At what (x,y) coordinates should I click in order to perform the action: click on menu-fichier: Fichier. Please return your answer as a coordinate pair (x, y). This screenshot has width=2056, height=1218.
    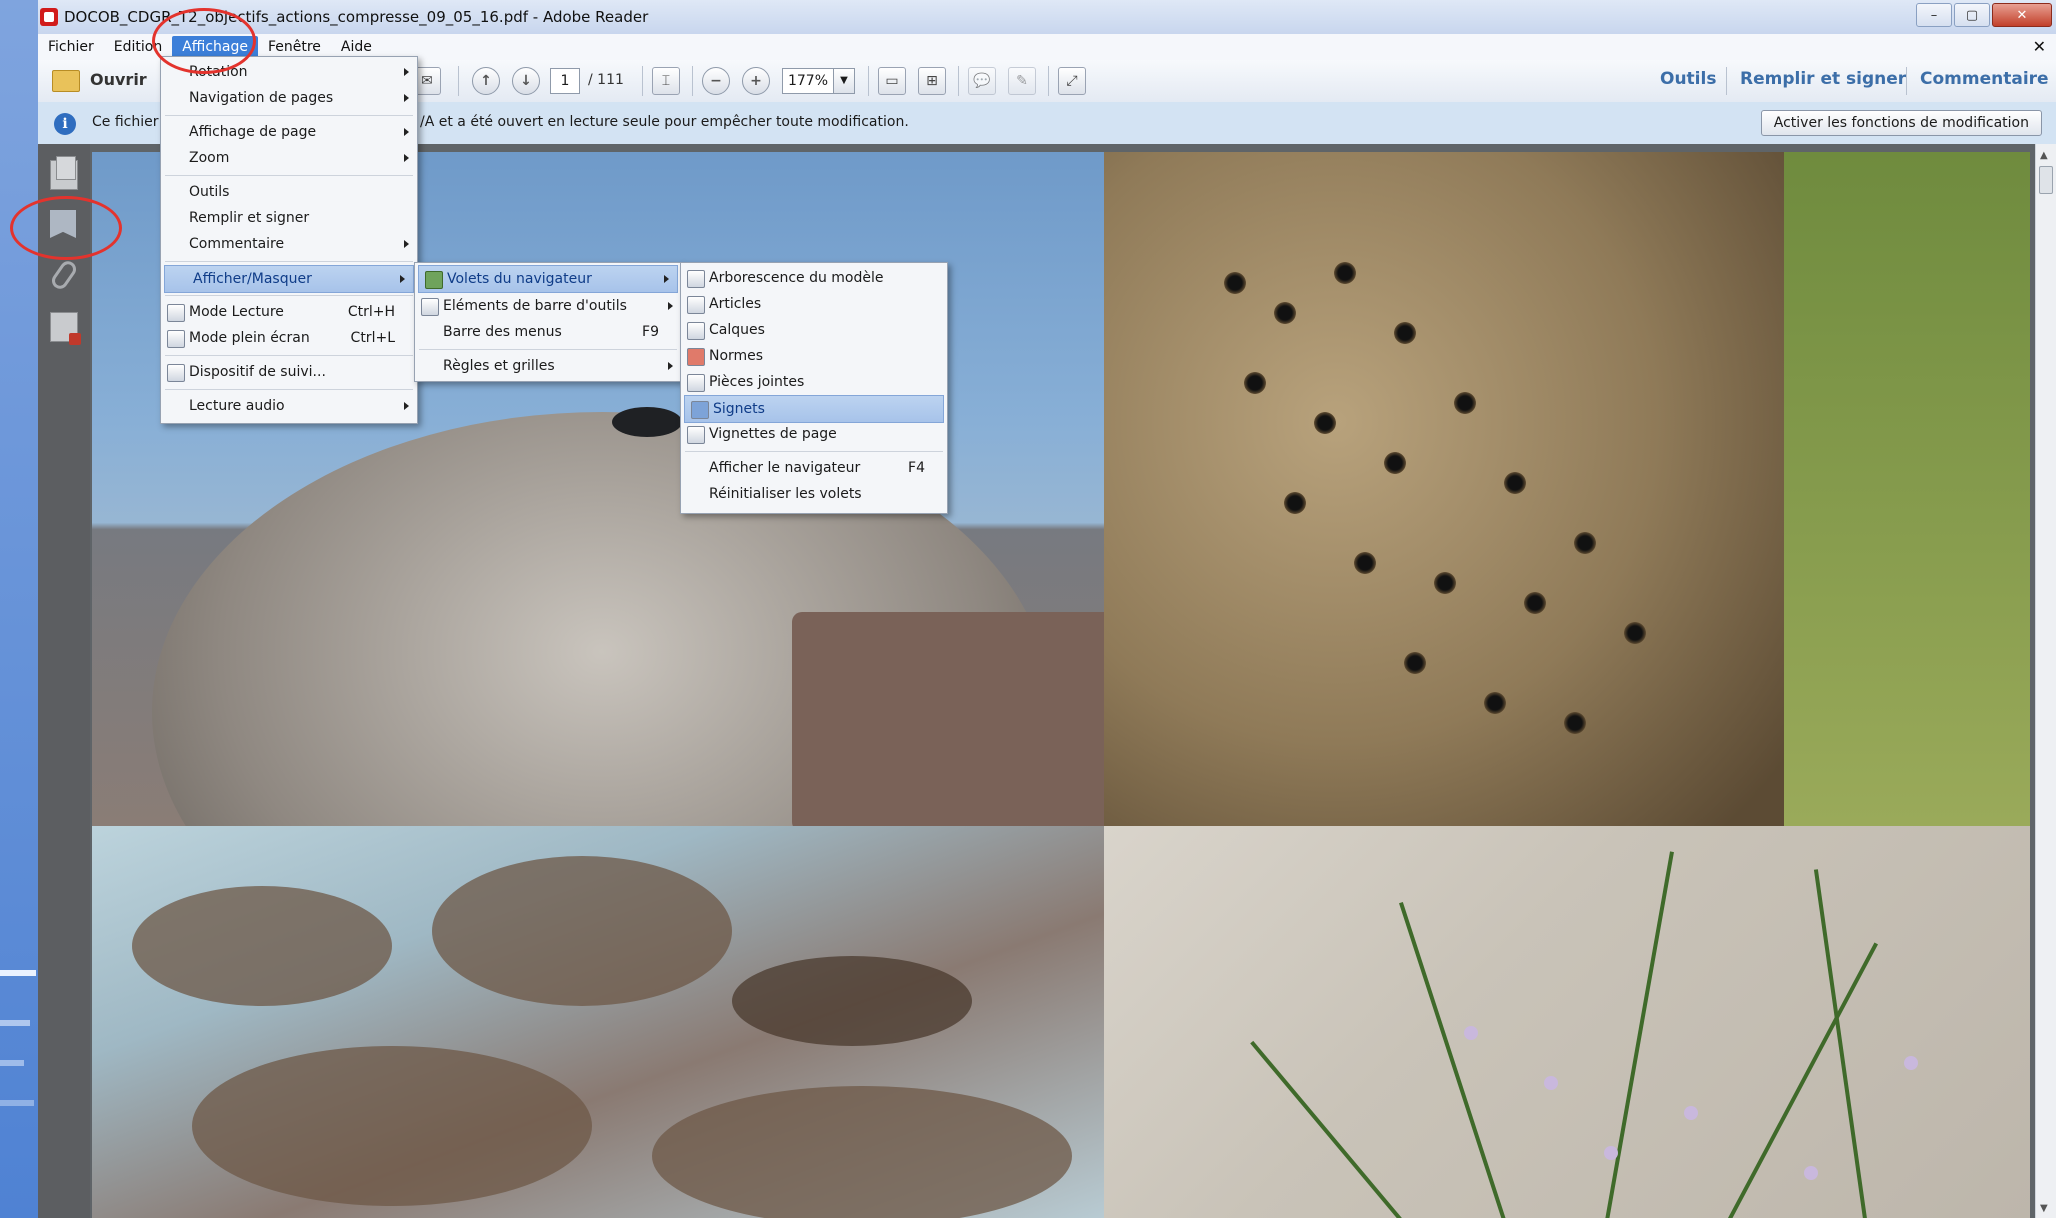
    Looking at the image, I should click on (71, 47).